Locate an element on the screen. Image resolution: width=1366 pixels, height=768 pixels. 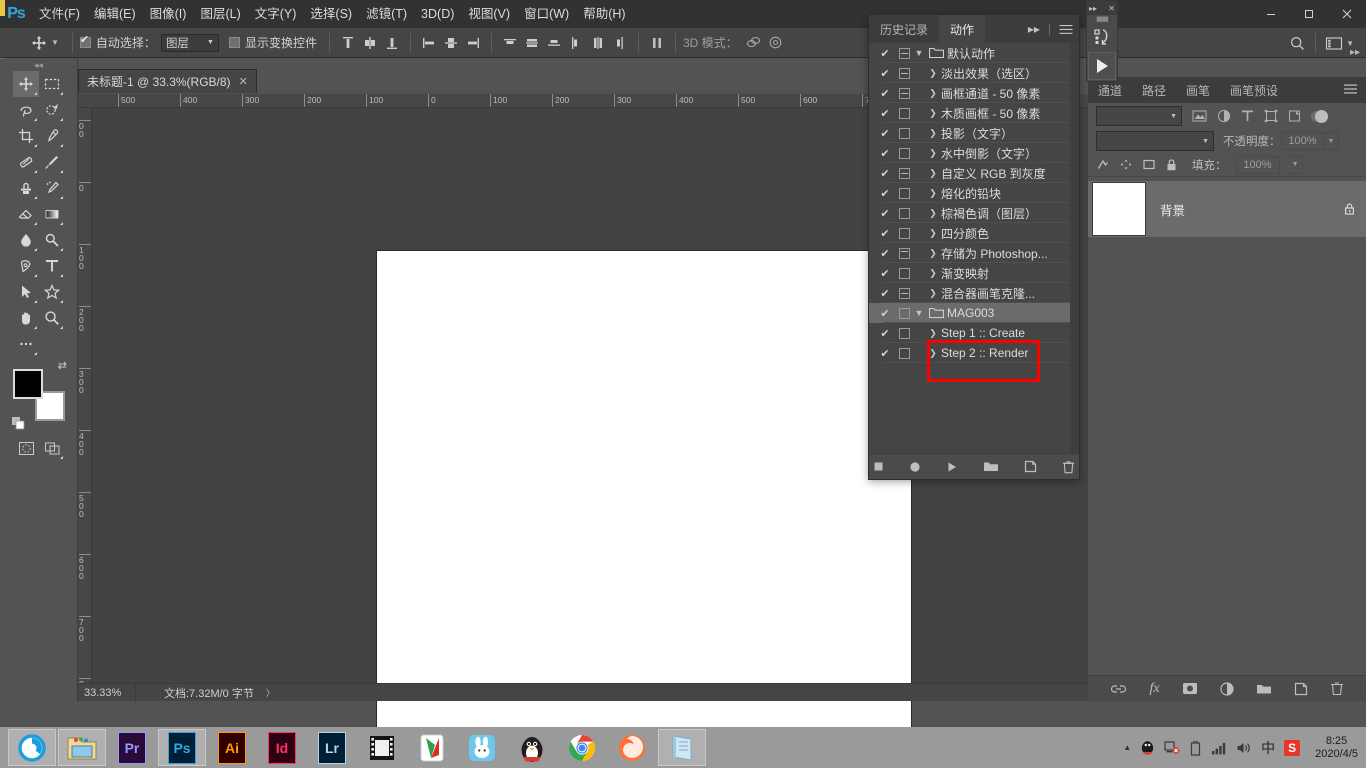
history-brush-tool-icon is located at coordinates (52, 188).